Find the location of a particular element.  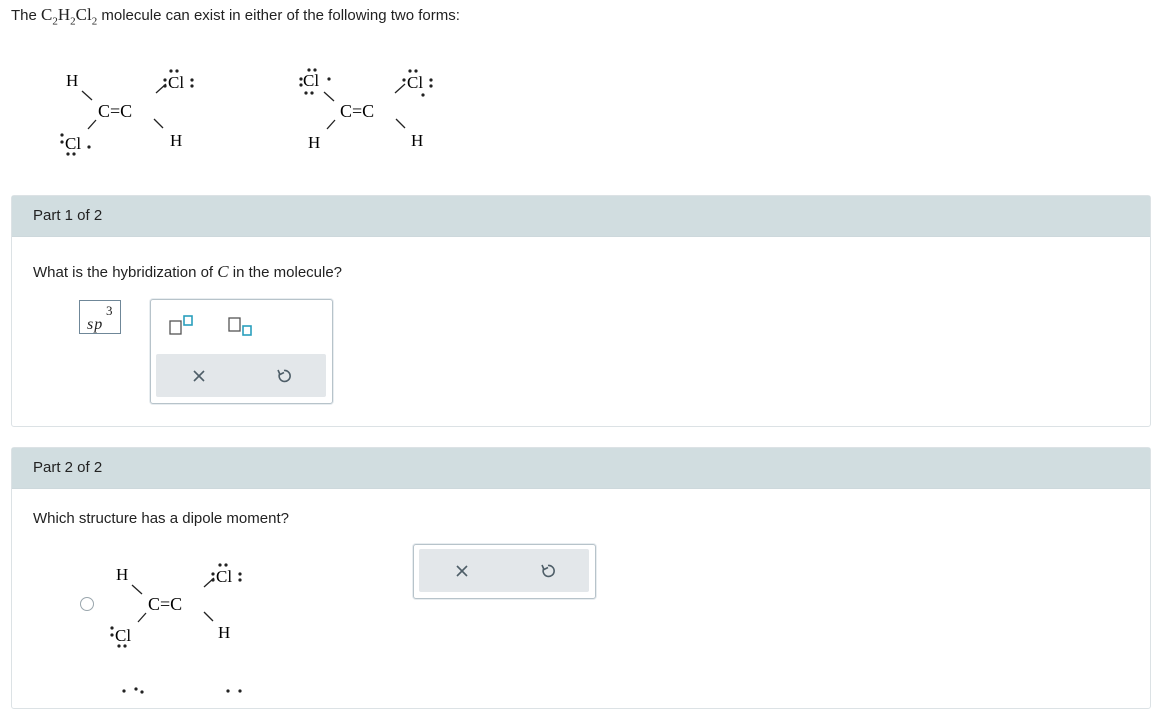

atom-cl-top-left: Cl is located at coordinates (311, 80).